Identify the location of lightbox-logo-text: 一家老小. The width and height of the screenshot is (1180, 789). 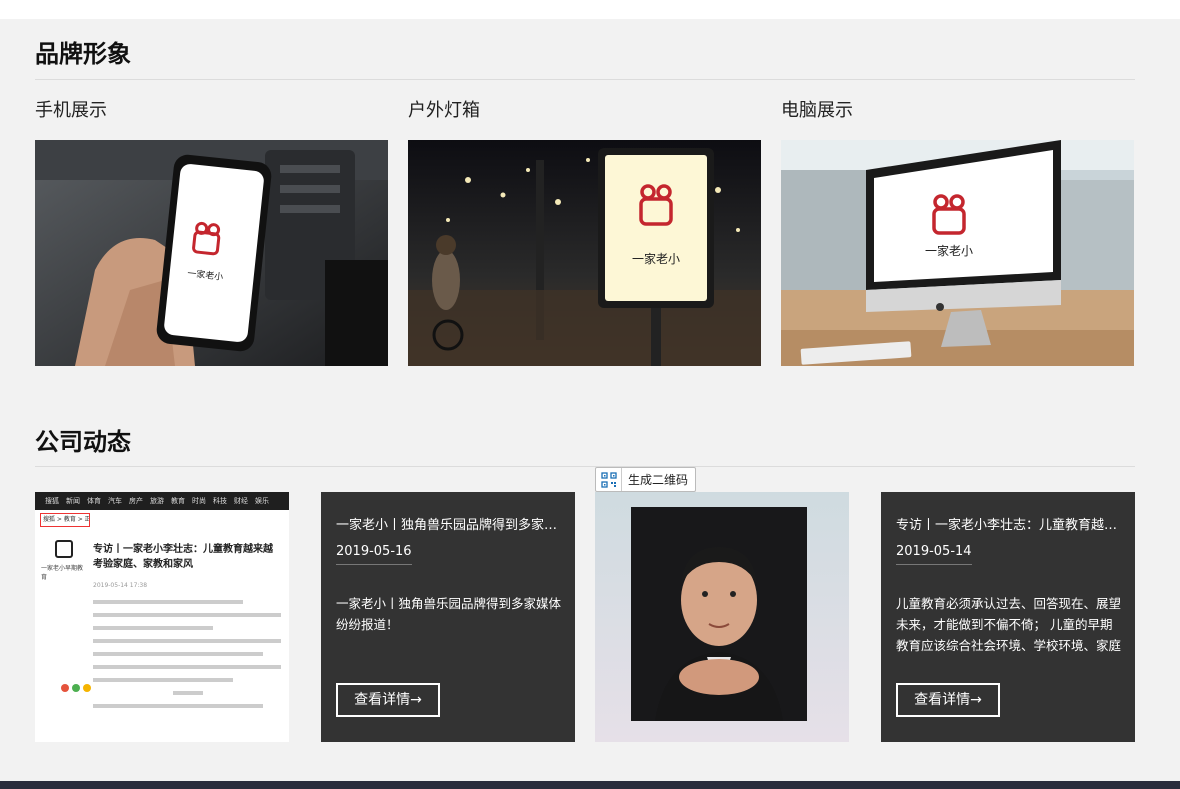
(656, 258).